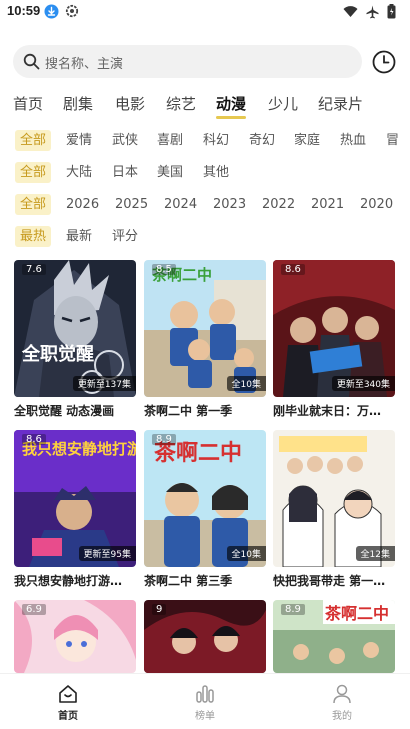 The height and width of the screenshot is (729, 410). I want to click on home-icon, so click(68, 694).